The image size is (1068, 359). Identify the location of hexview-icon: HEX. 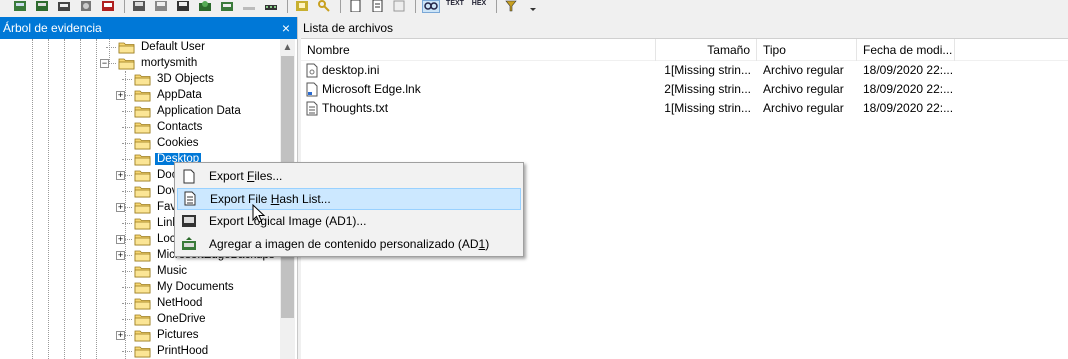
(479, 6).